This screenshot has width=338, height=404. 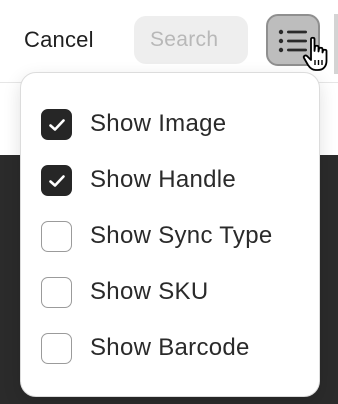 What do you see at coordinates (56, 292) in the screenshot?
I see `show-sku-checkbox` at bounding box center [56, 292].